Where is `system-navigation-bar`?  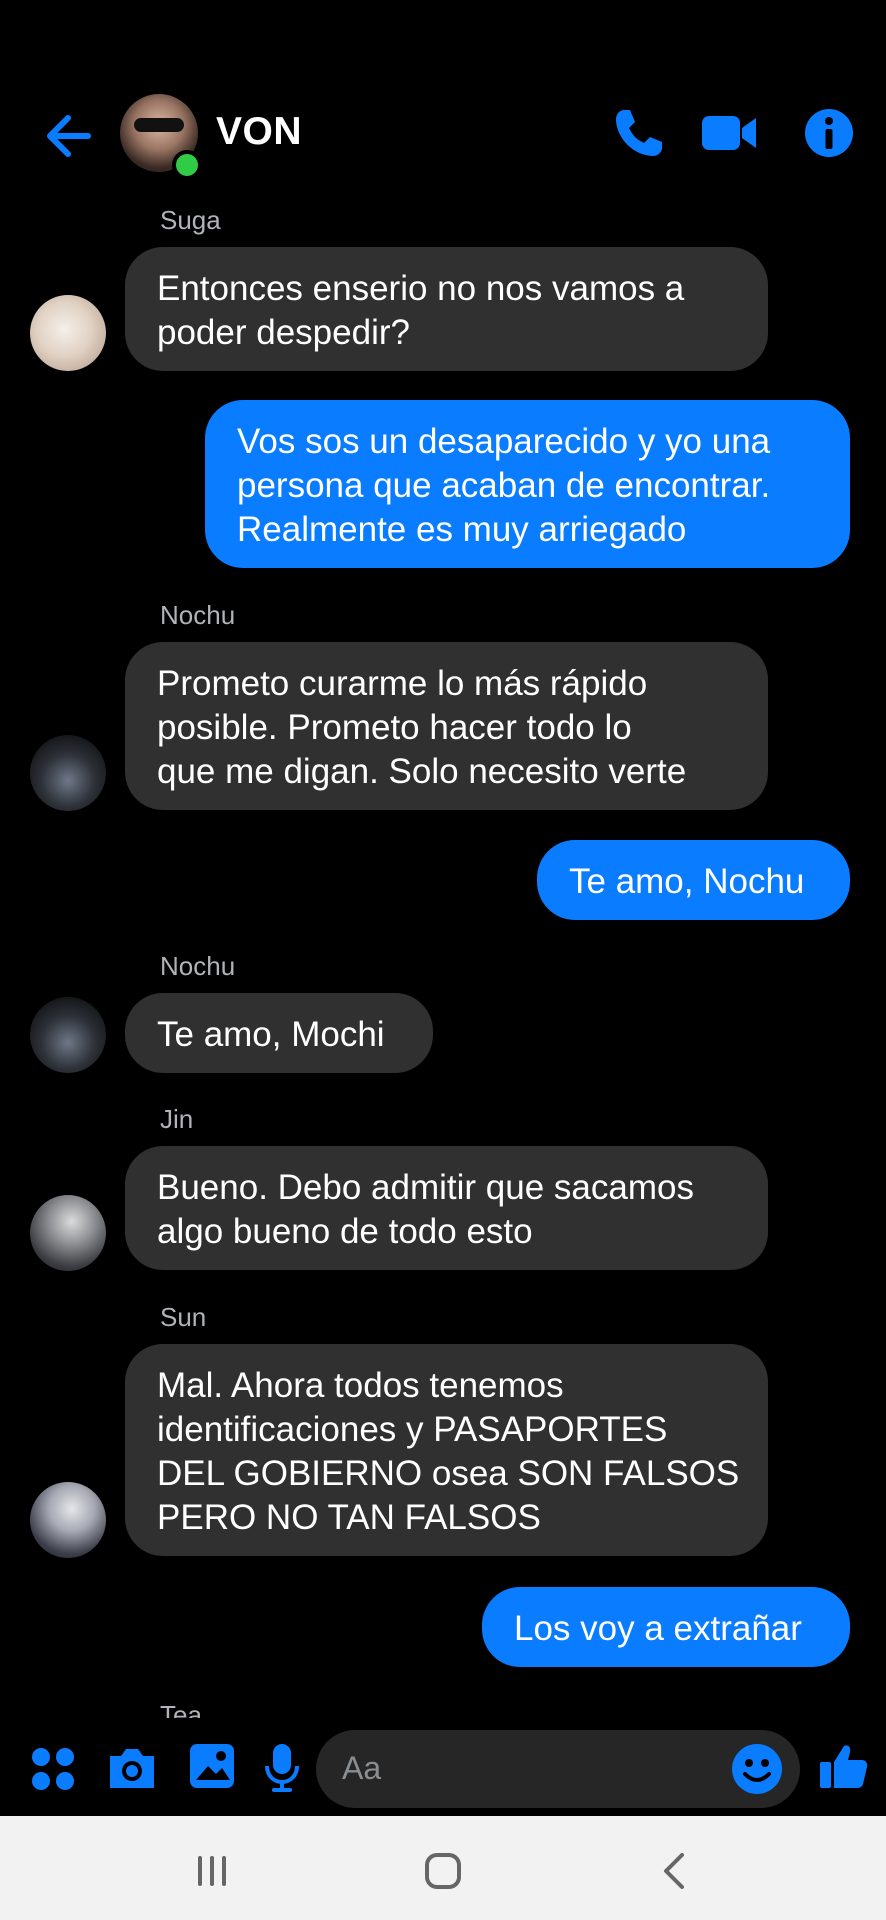
system-navigation-bar is located at coordinates (443, 1868).